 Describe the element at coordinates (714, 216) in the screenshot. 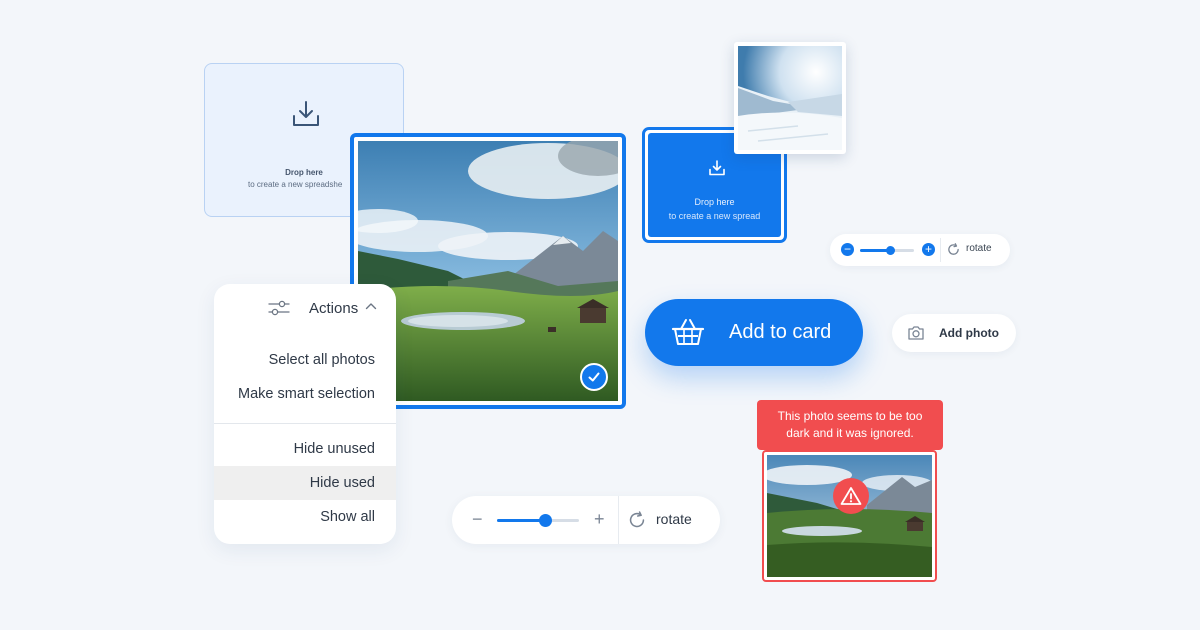

I see `drop-zone-subtitle: to create a new spread` at that location.